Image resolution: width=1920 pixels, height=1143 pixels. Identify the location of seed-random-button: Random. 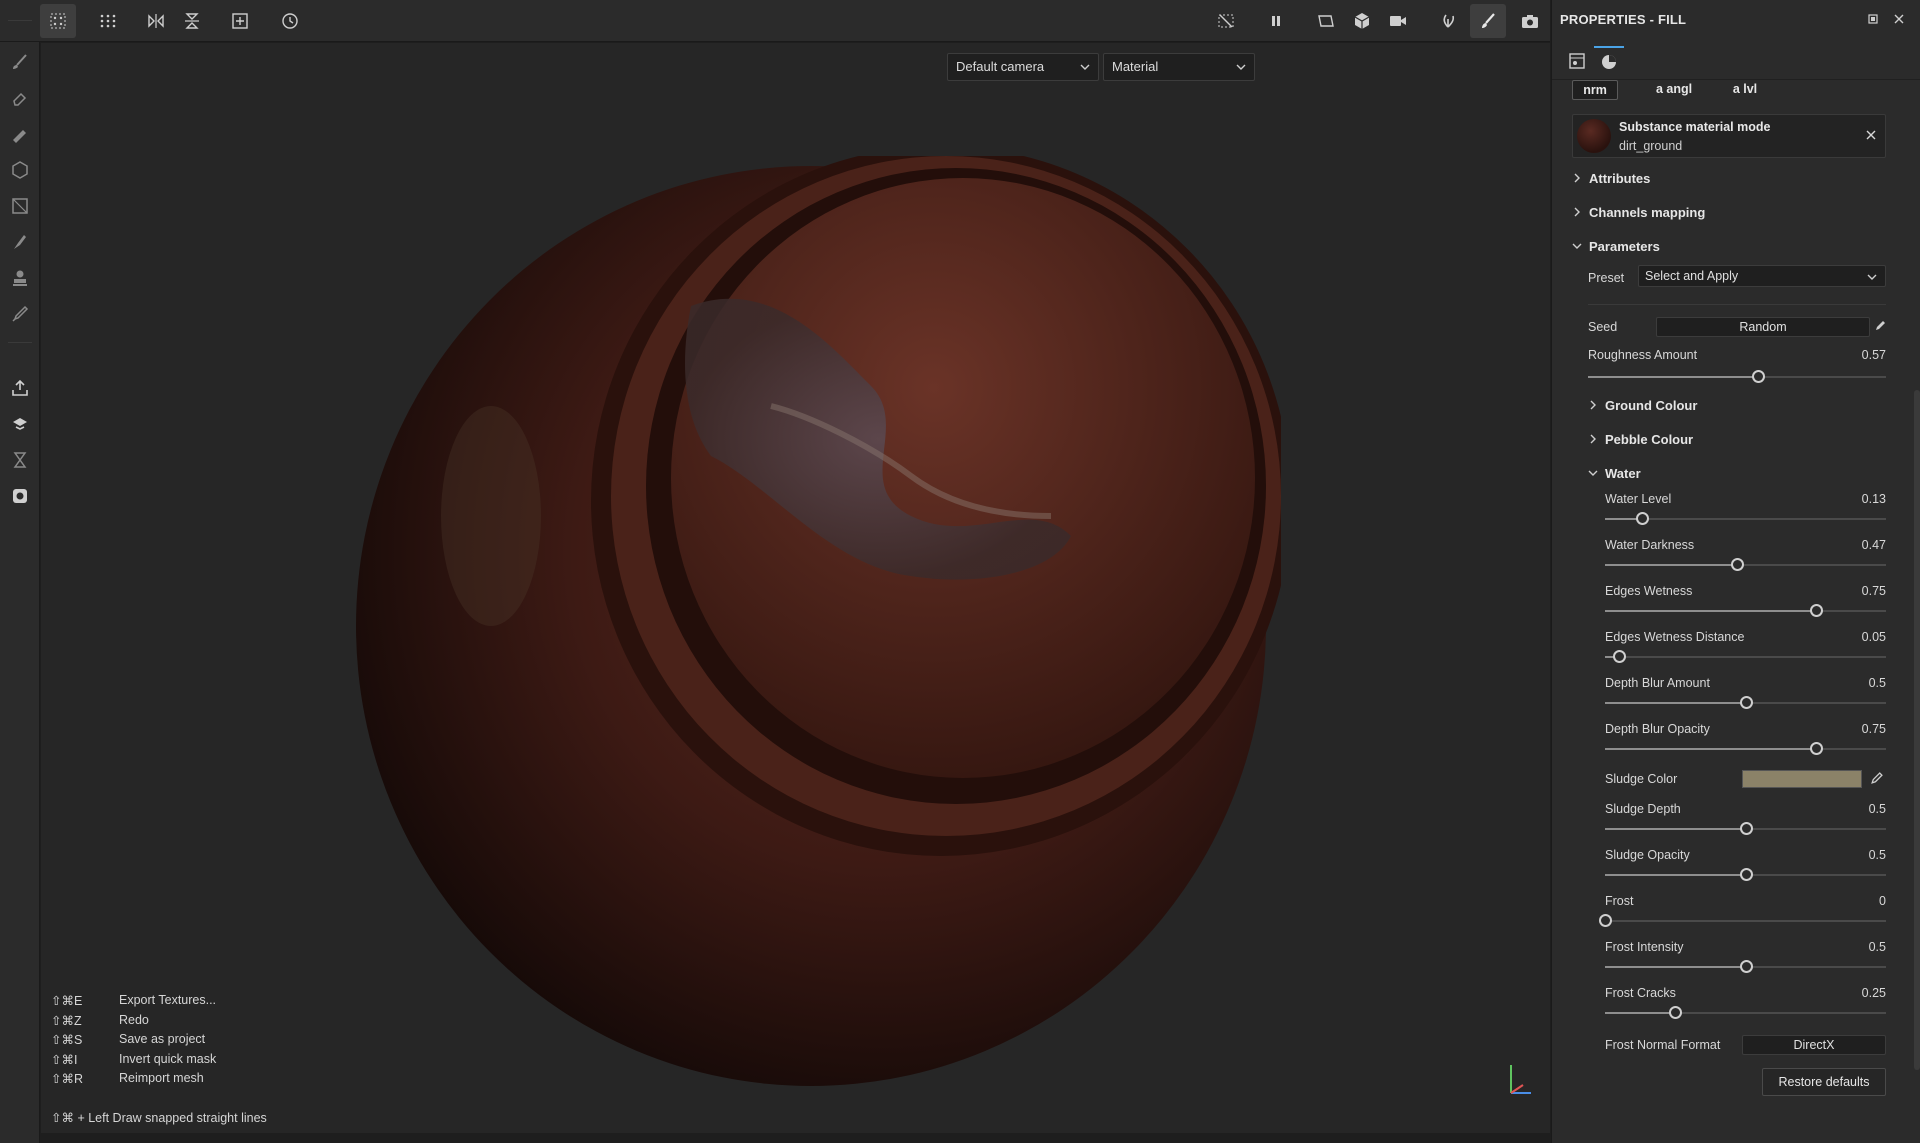
(1763, 327).